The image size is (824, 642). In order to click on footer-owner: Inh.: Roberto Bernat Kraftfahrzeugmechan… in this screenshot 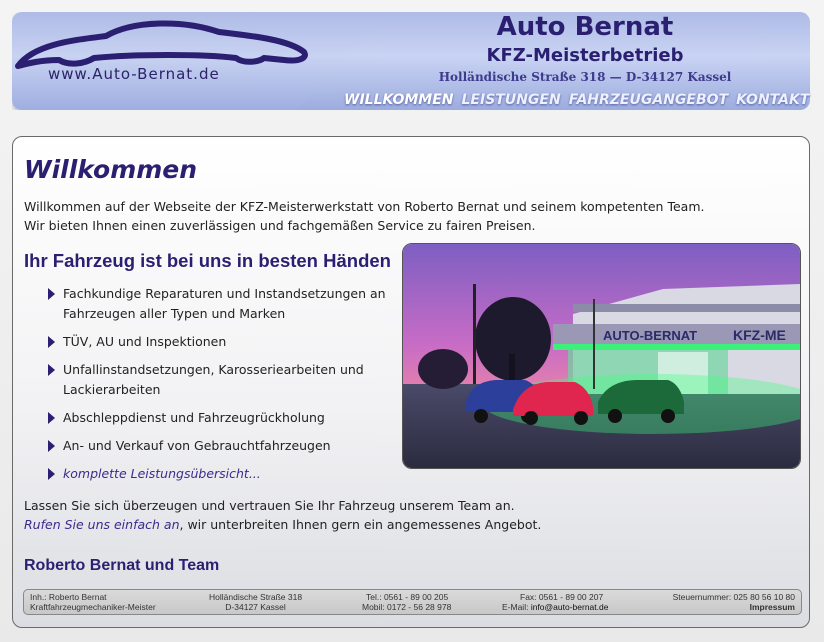, I will do `click(93, 602)`.